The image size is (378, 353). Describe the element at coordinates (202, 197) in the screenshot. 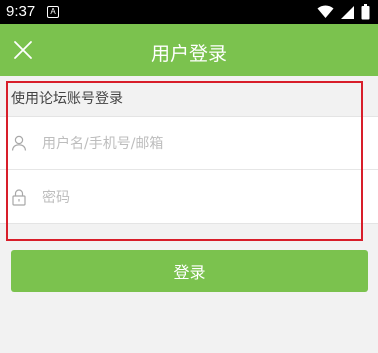

I see `password-input` at that location.